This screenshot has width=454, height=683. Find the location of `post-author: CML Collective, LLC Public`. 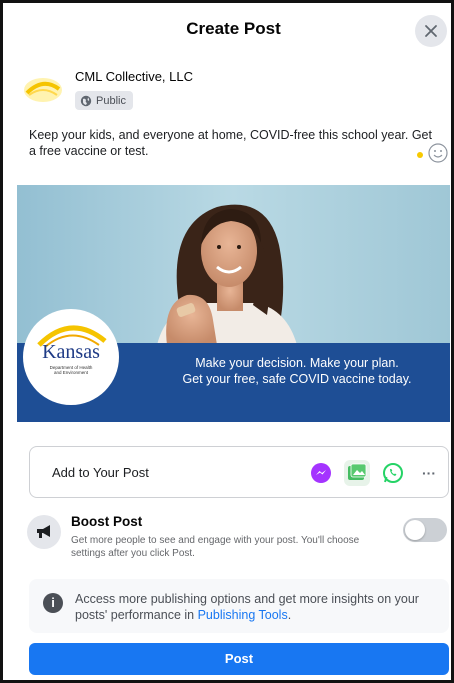

post-author: CML Collective, LLC Public is located at coordinates (223, 92).